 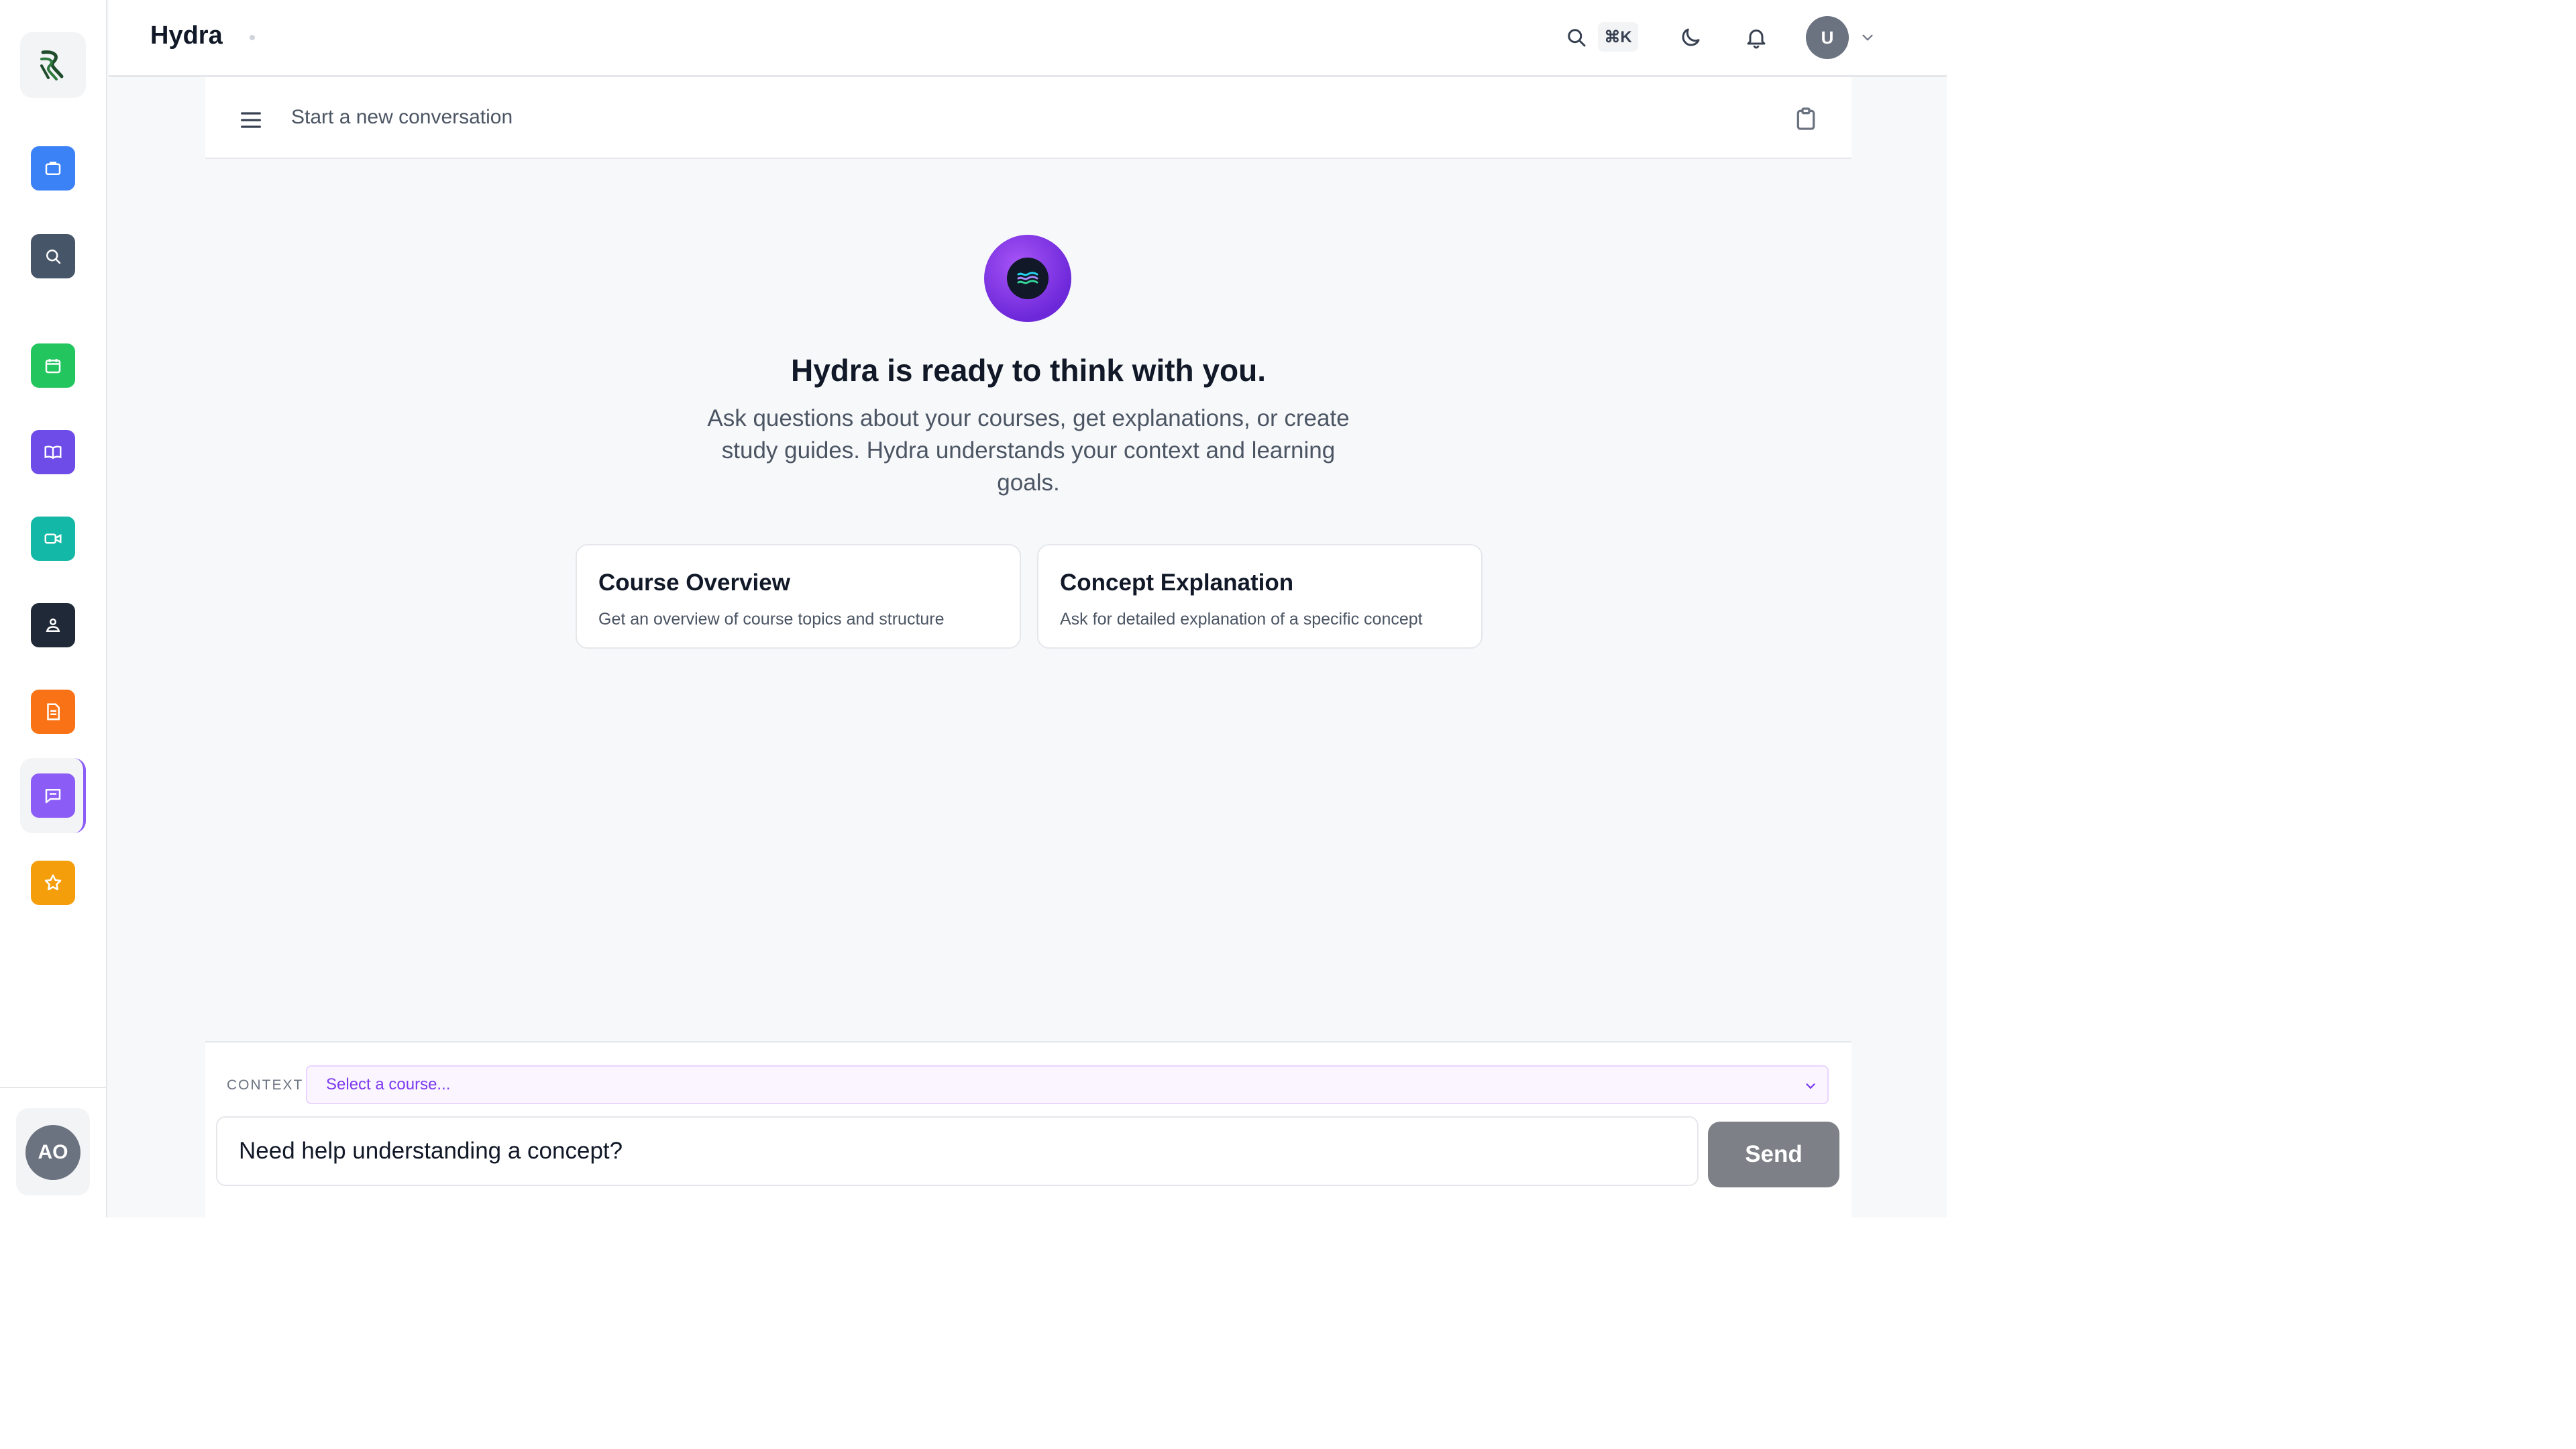 I want to click on sidebar-item-chat, so click(x=53, y=795).